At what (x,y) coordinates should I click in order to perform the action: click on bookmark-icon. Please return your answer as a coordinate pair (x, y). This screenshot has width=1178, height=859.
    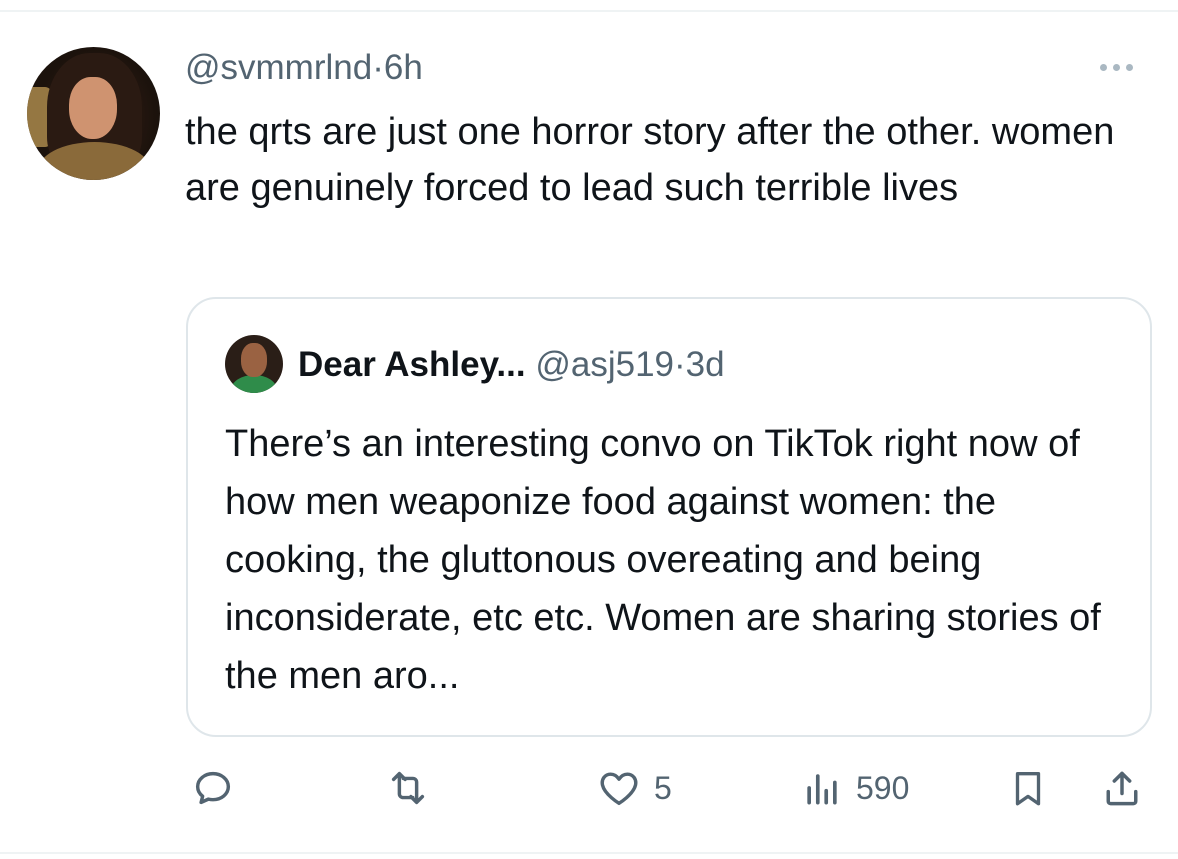
    Looking at the image, I should click on (1028, 788).